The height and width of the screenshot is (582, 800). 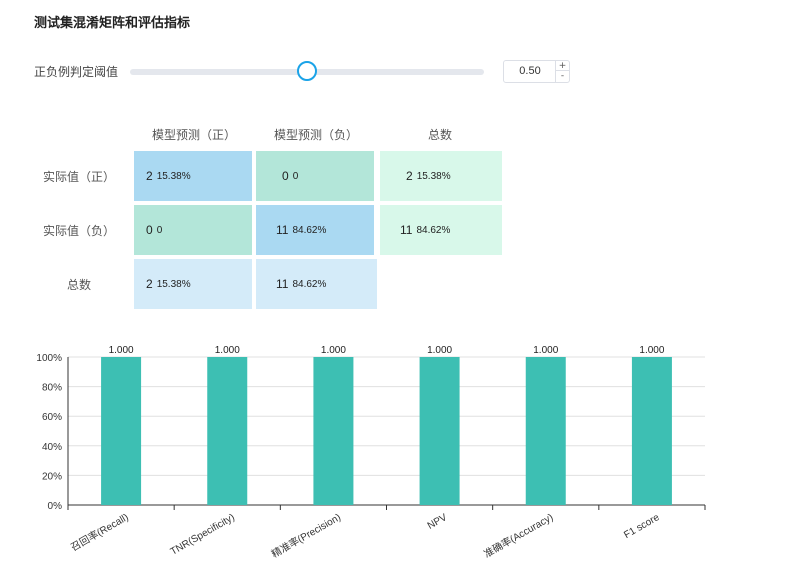 What do you see at coordinates (52, 476) in the screenshot?
I see `y-tick-label: 20%` at bounding box center [52, 476].